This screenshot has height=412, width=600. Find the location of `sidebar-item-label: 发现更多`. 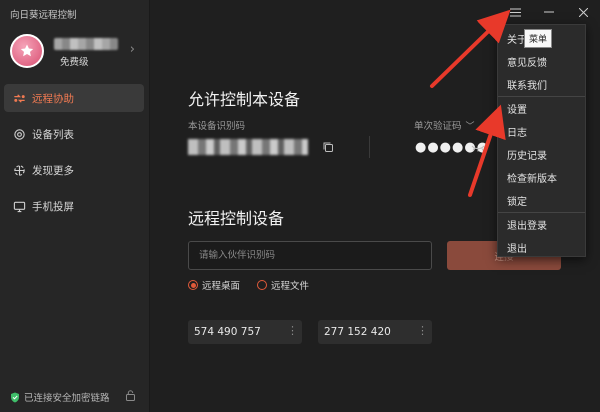

sidebar-item-label: 发现更多 is located at coordinates (53, 170).